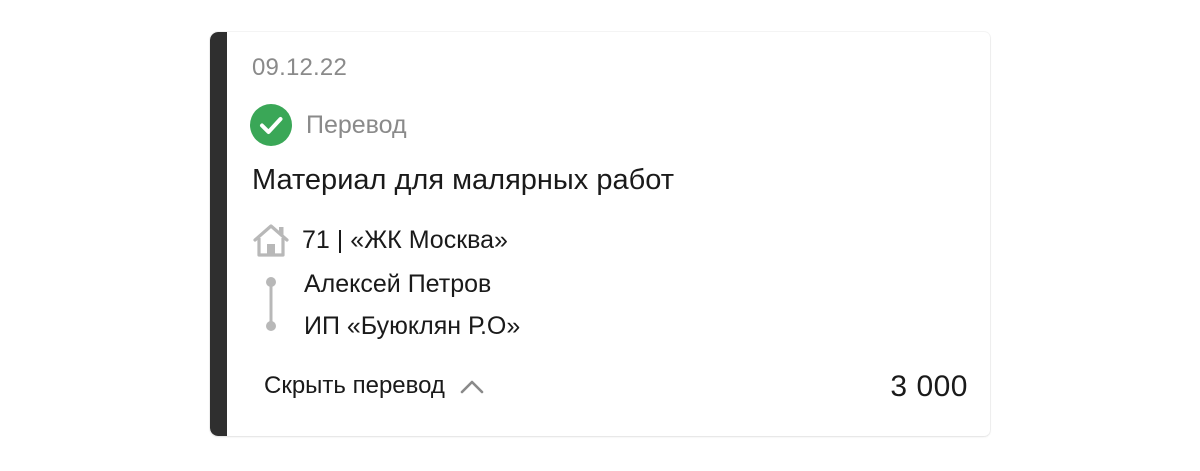 This screenshot has height=471, width=1200. I want to click on transaction-date: 09.12.22, so click(300, 67).